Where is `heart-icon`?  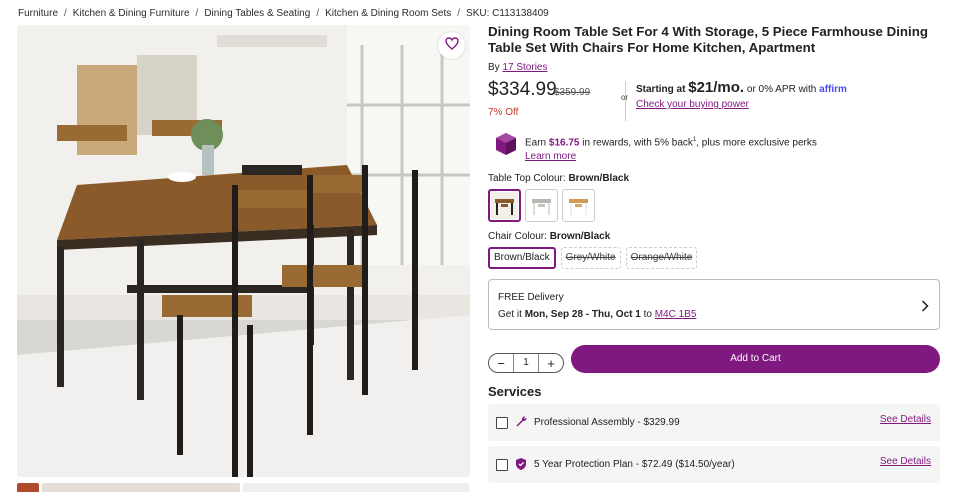 heart-icon is located at coordinates (451, 45).